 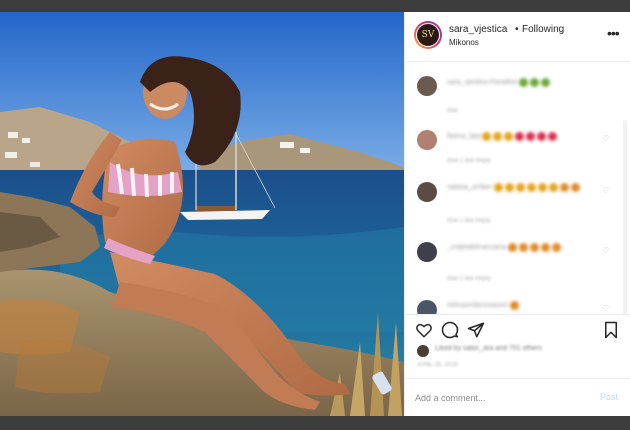 What do you see at coordinates (527, 83) in the screenshot?
I see `comment-text: sara_vjestica Paradise` at bounding box center [527, 83].